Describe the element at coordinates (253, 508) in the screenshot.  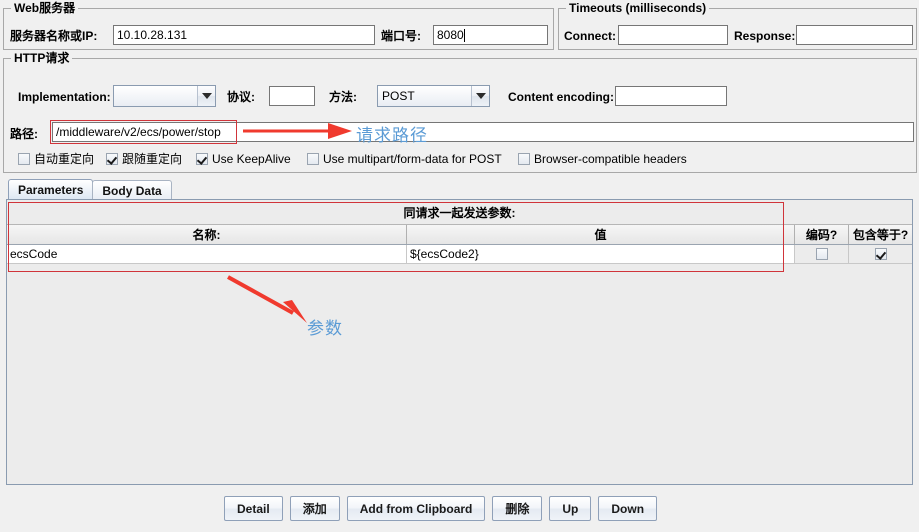
I see `detail-button: Detail` at that location.